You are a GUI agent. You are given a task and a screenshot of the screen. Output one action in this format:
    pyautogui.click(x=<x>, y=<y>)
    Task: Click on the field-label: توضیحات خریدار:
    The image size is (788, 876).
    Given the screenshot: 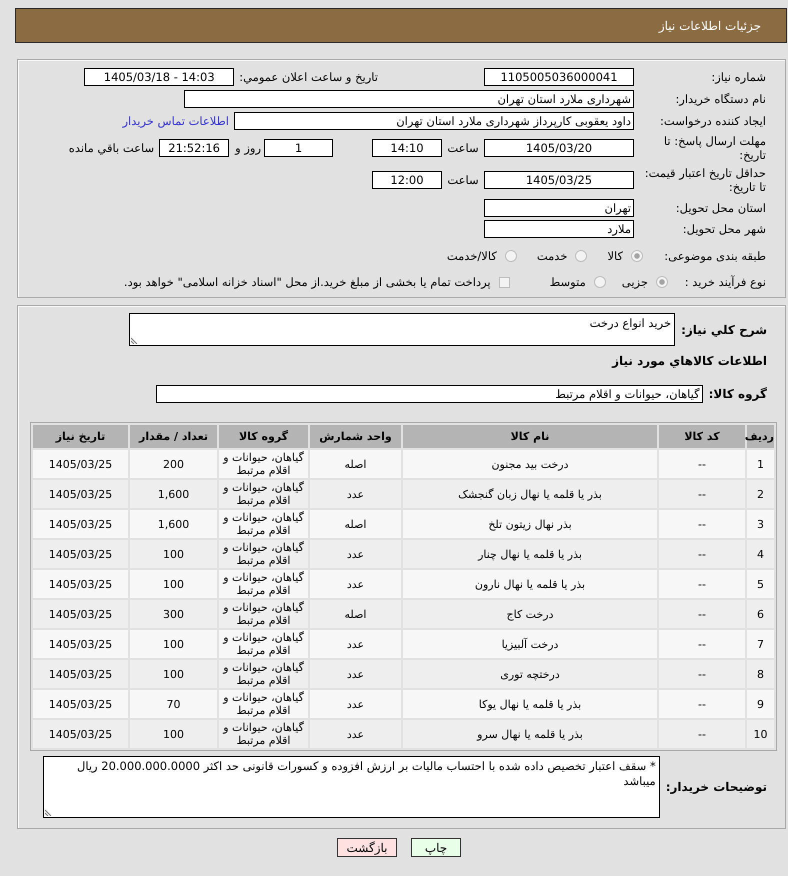 What is the action you would take?
    pyautogui.click(x=716, y=787)
    